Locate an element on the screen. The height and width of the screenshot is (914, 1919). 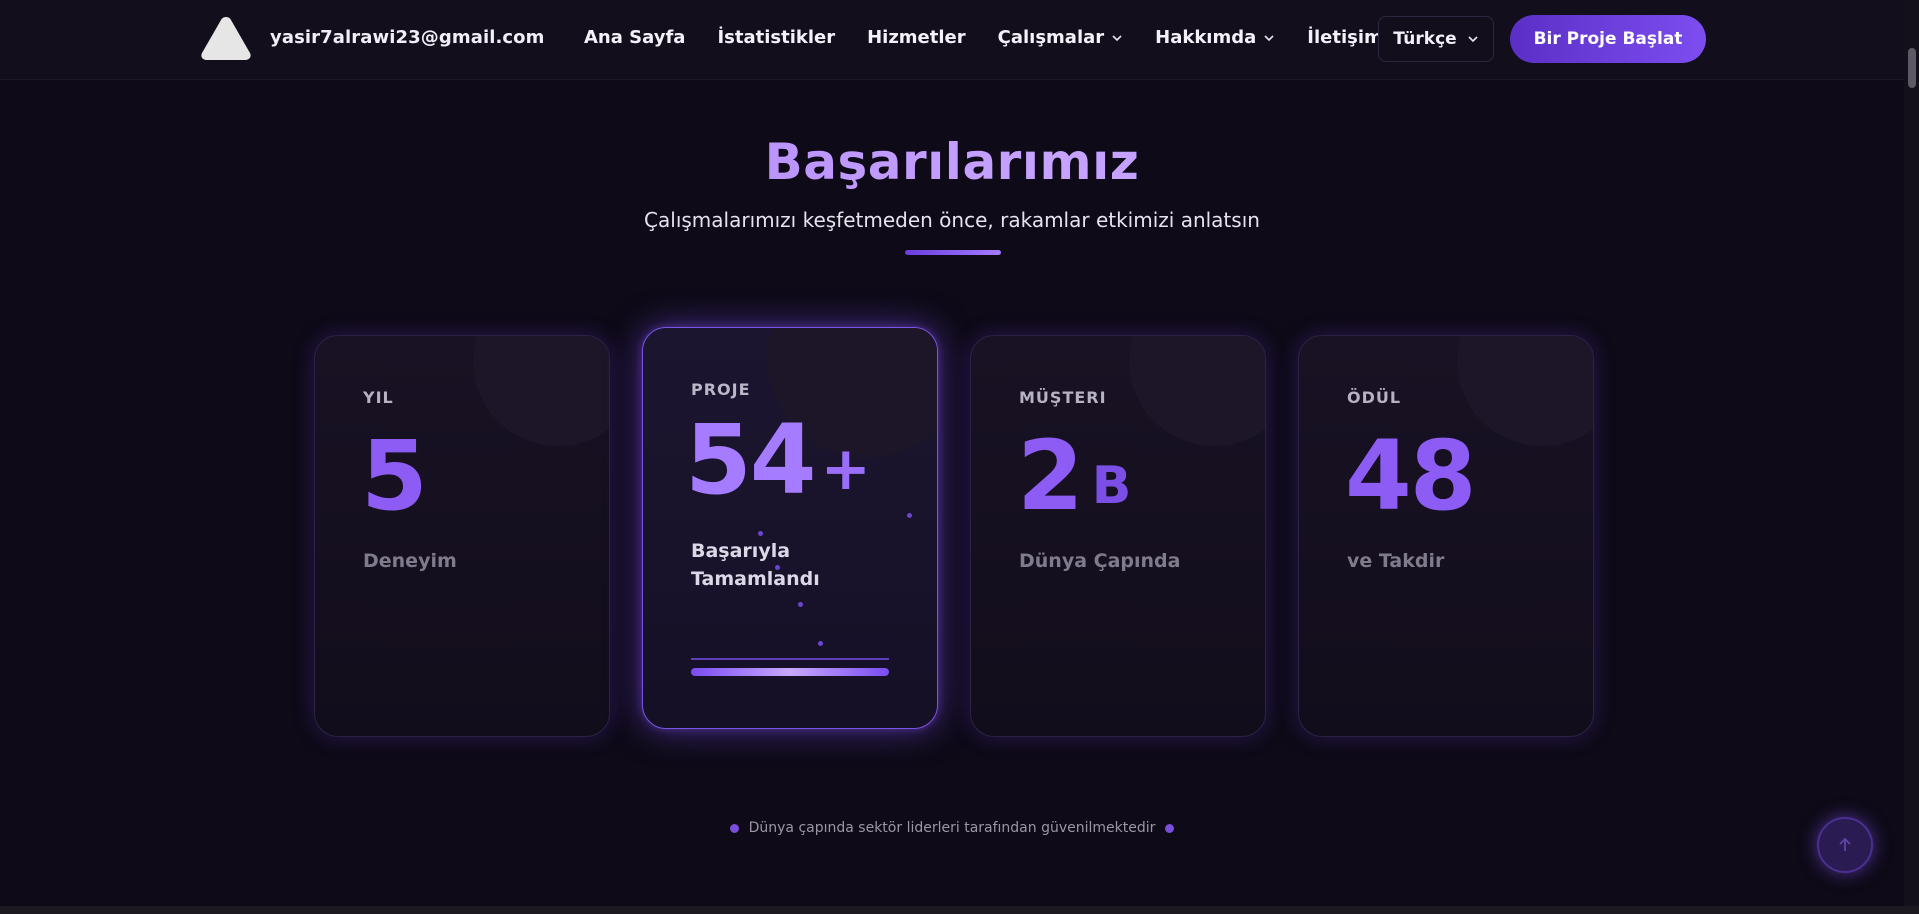
stat-number: 2 is located at coordinates (1050, 476).